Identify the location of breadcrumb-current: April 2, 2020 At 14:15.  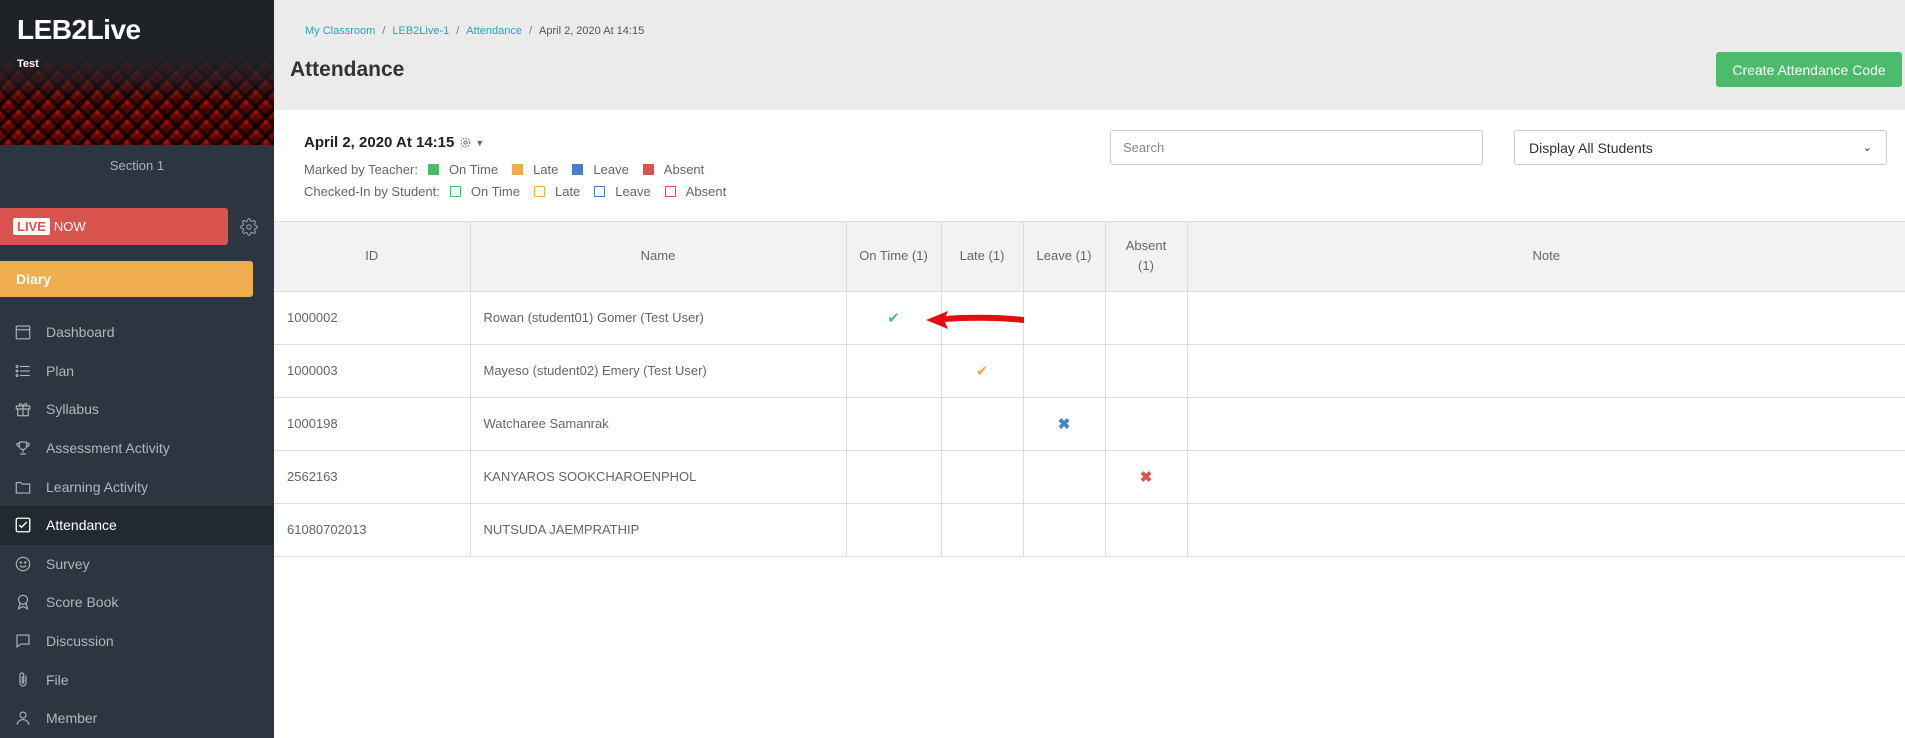
(592, 31).